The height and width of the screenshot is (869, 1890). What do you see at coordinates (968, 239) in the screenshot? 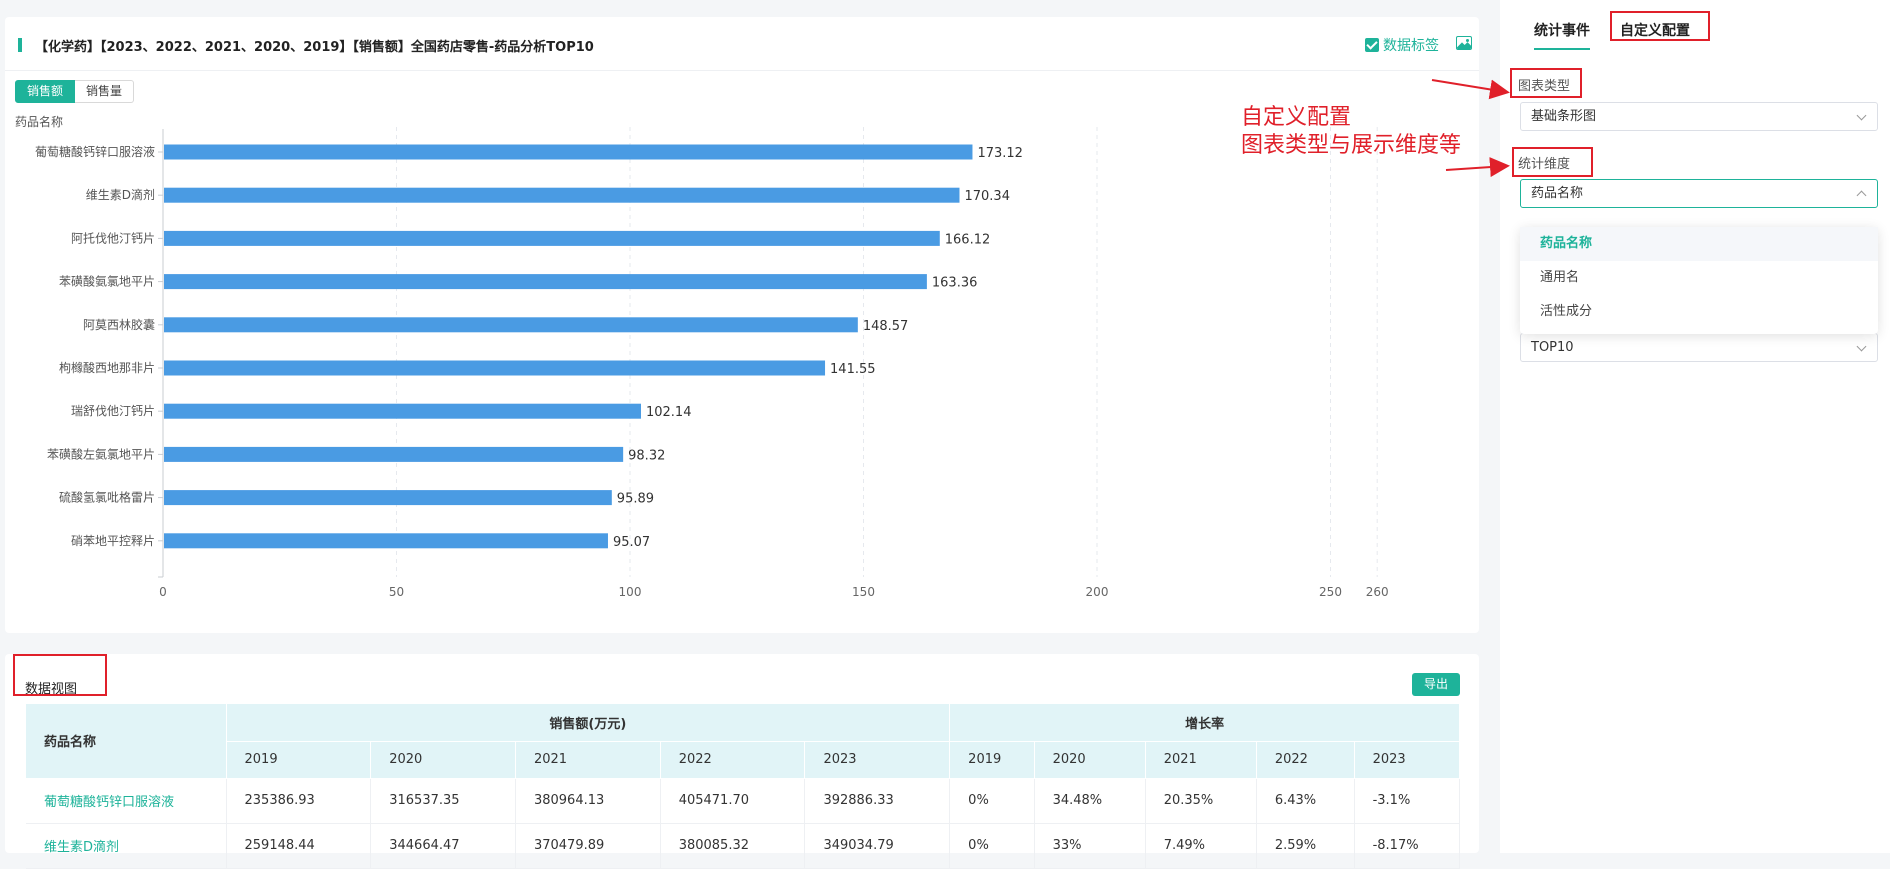
I see `data-label: 166.12` at bounding box center [968, 239].